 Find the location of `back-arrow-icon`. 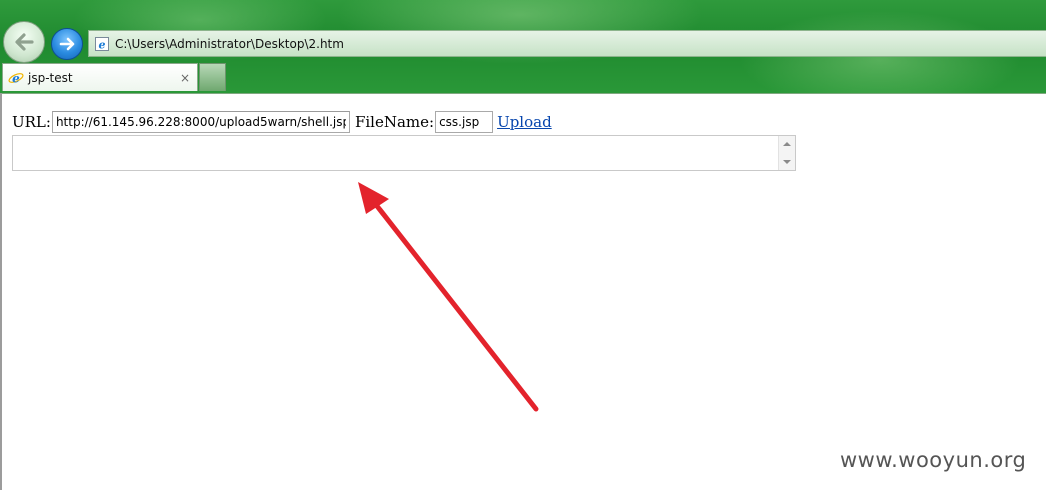

back-arrow-icon is located at coordinates (24, 42).